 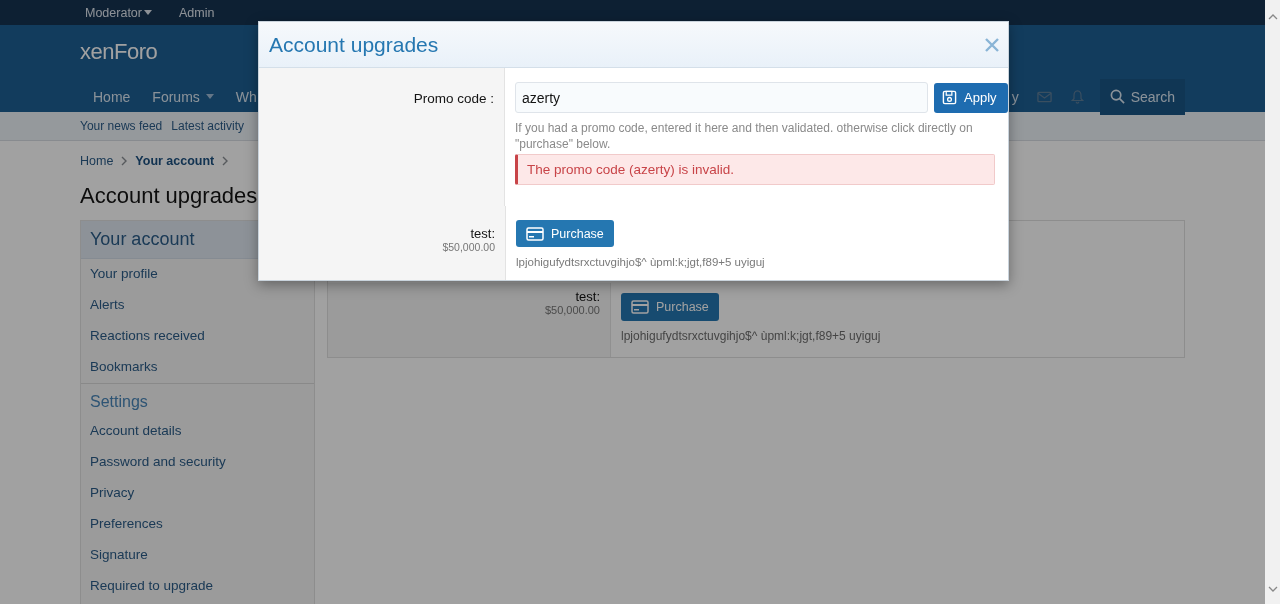 What do you see at coordinates (453, 99) in the screenshot?
I see `promo-code-label: Promo code :` at bounding box center [453, 99].